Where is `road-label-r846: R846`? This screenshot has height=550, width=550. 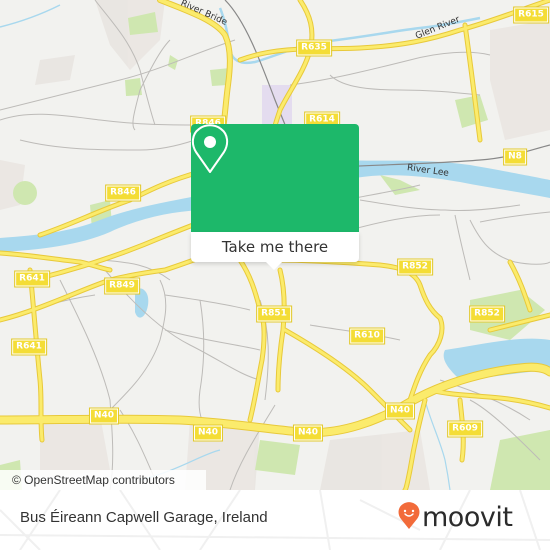
road-label-r846: R846 is located at coordinates (123, 193).